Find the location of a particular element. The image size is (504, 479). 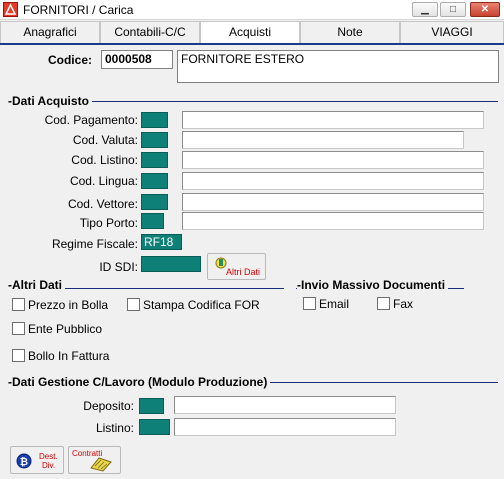

prezzo-bolla-label: Prezzo in Bolla is located at coordinates (68, 305).